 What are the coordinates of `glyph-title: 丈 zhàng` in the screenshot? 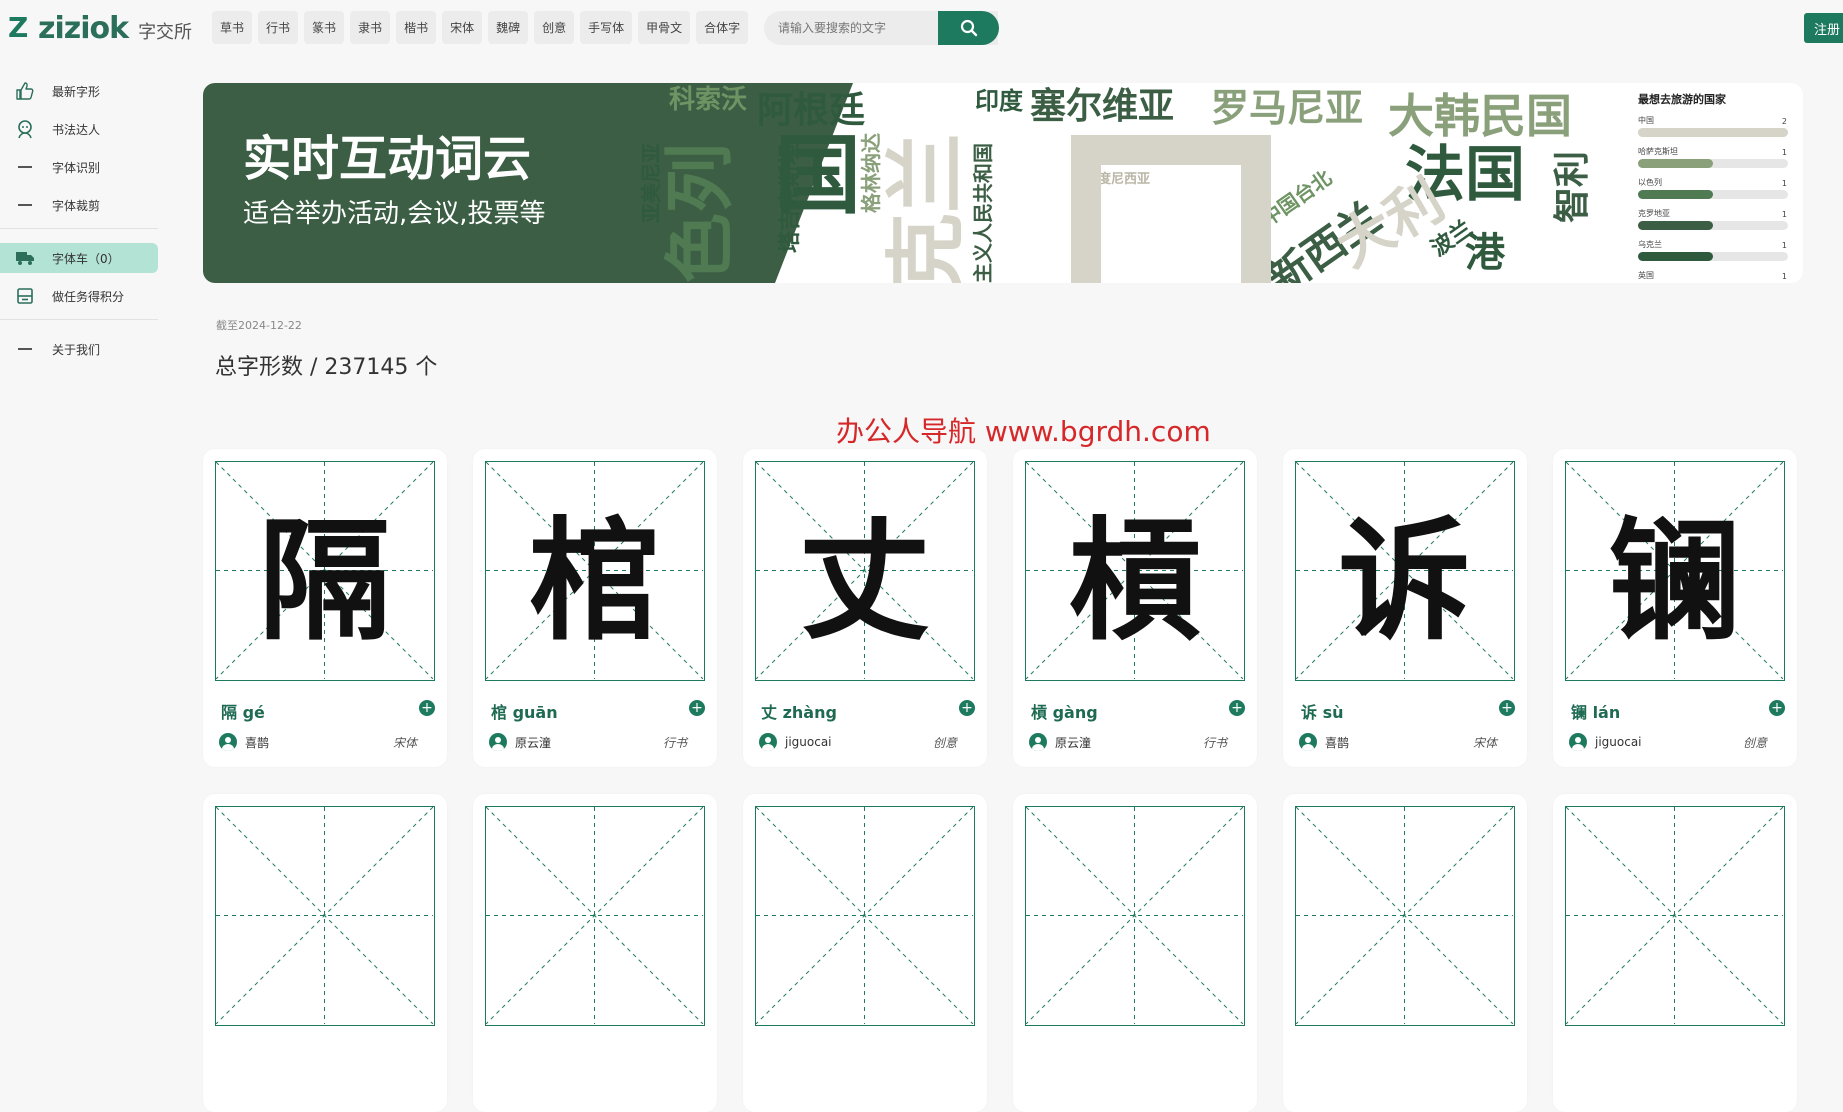 It's located at (799, 711).